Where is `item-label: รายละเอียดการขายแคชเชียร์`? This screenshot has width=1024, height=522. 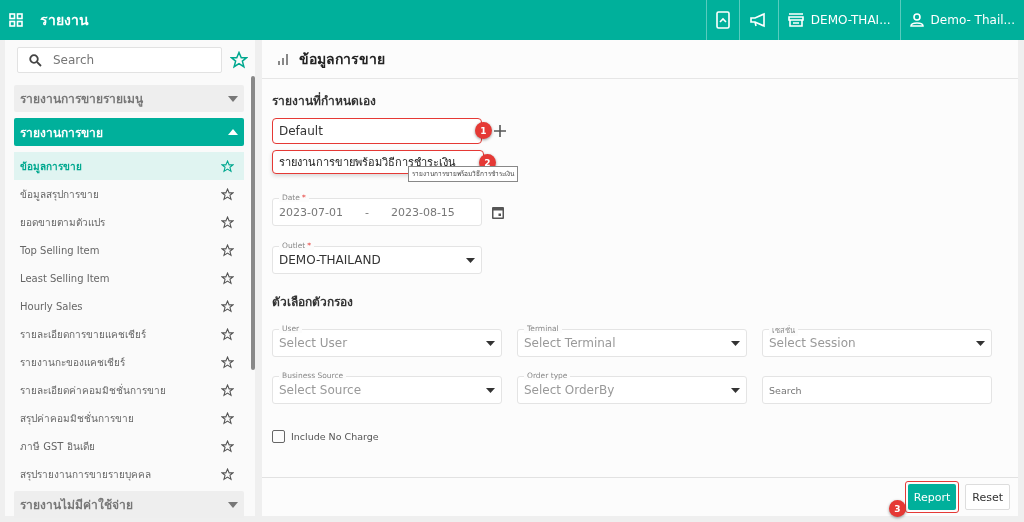 item-label: รายละเอียดการขายแคชเชียร์ is located at coordinates (83, 334).